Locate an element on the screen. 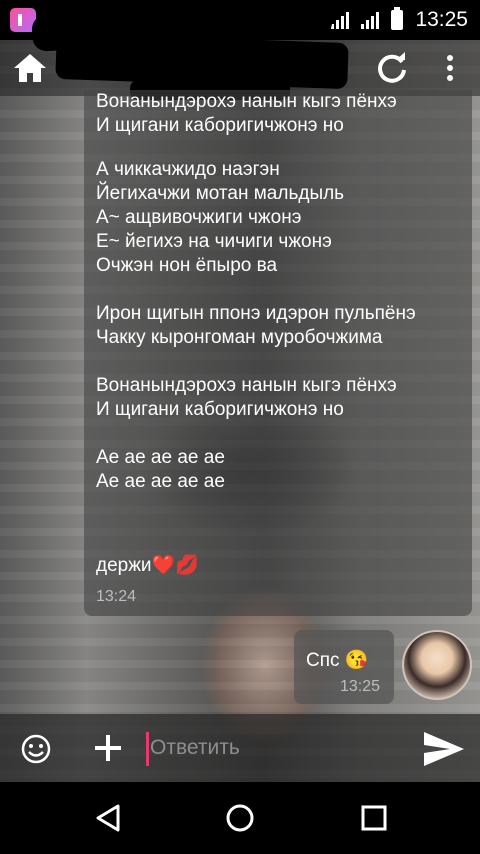  cell-signal-icon is located at coordinates (340, 20).